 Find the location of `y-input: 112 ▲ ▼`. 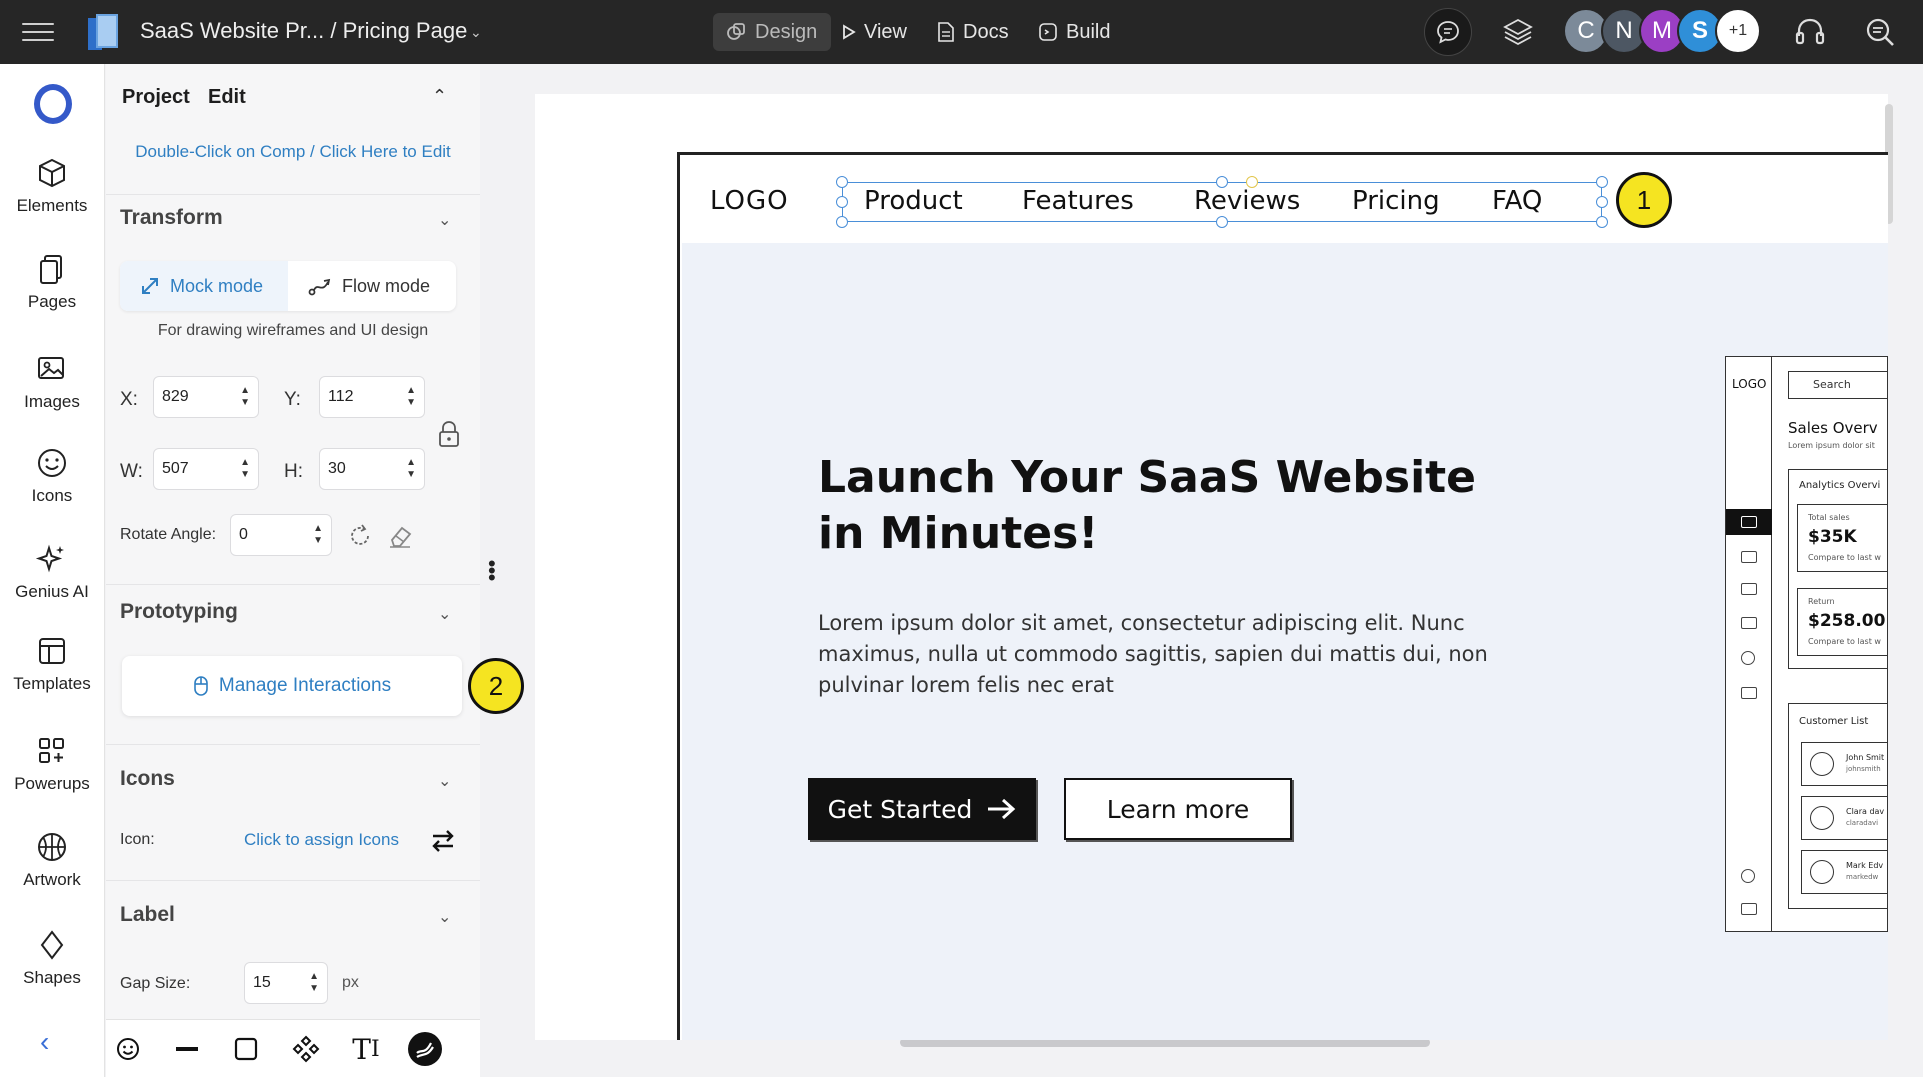

y-input: 112 ▲ ▼ is located at coordinates (372, 397).